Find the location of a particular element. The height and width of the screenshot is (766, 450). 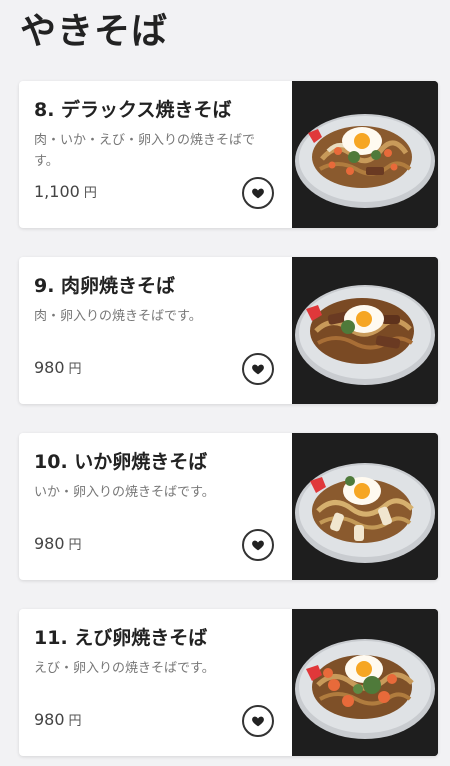

menu-item-name: 9. 肉卵焼きそば is located at coordinates (105, 286).